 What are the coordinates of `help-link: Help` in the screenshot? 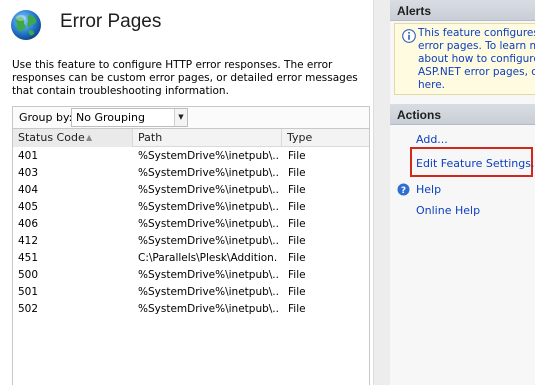 It's located at (428, 189).